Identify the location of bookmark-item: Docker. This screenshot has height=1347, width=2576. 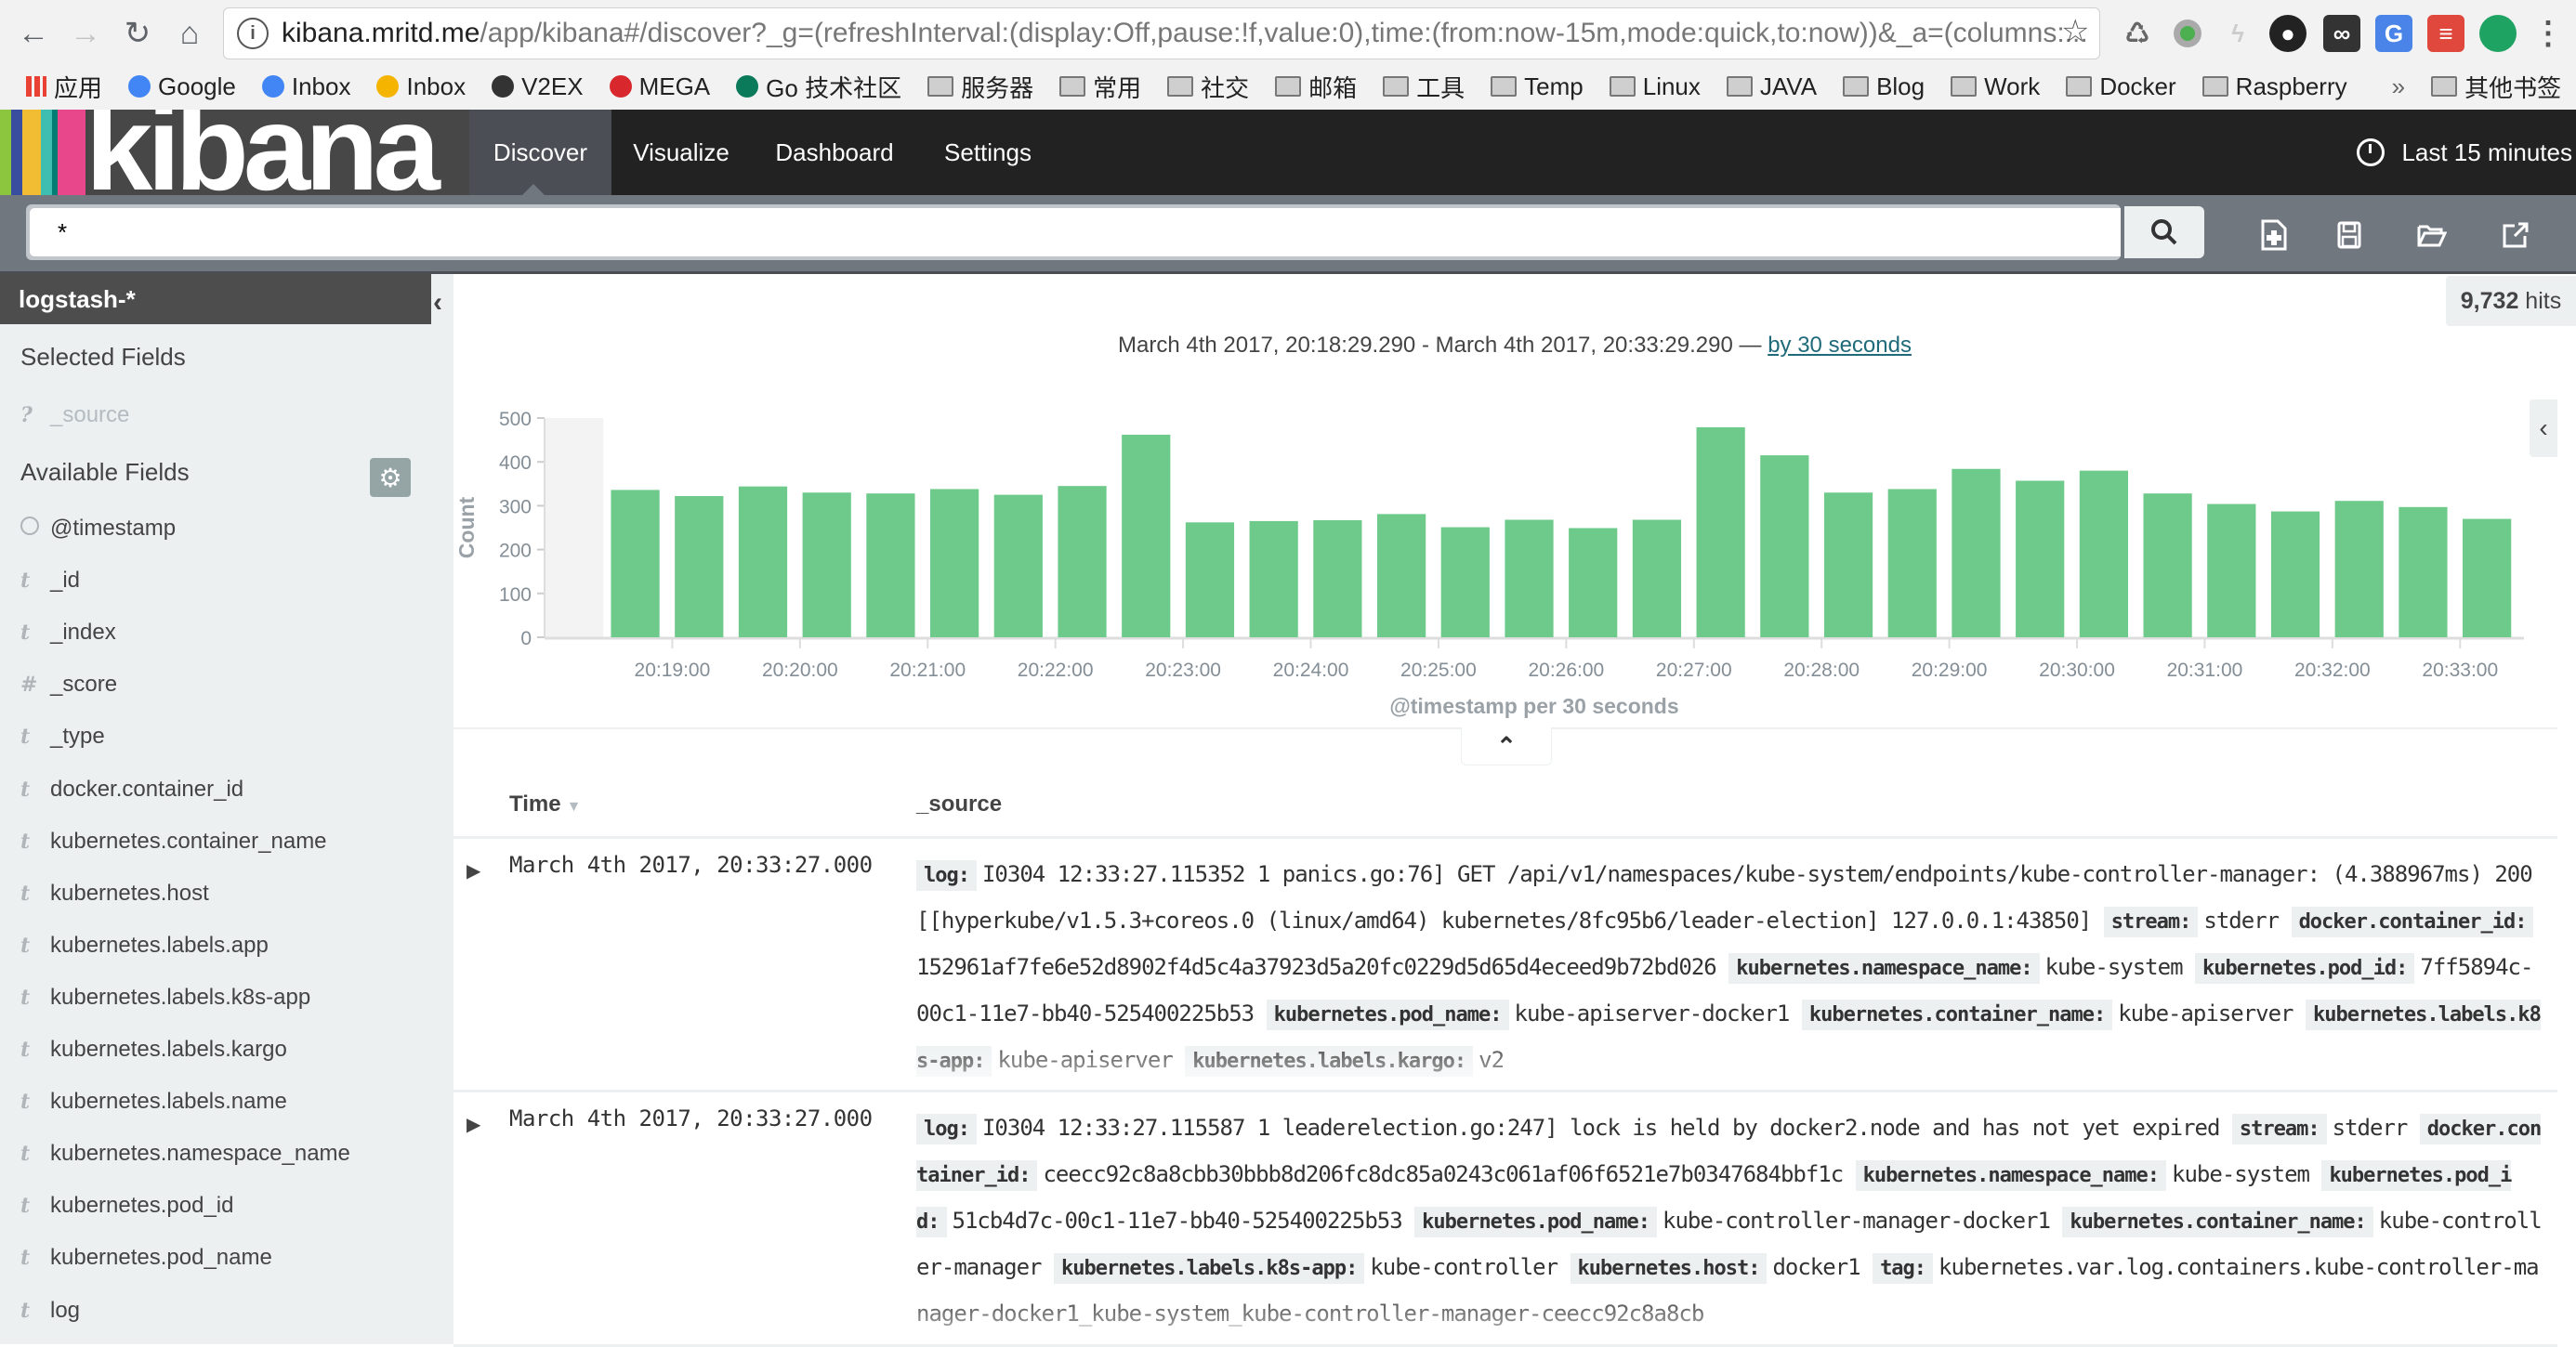
(2121, 86).